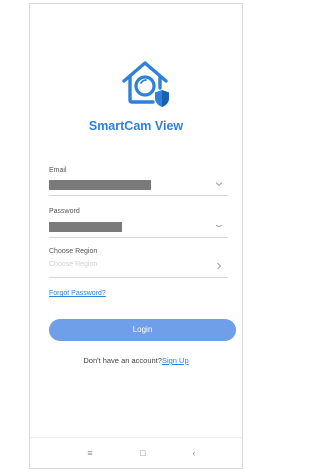 This screenshot has width=320, height=472. I want to click on forgot-password-link: Forgot Password?, so click(77, 293).